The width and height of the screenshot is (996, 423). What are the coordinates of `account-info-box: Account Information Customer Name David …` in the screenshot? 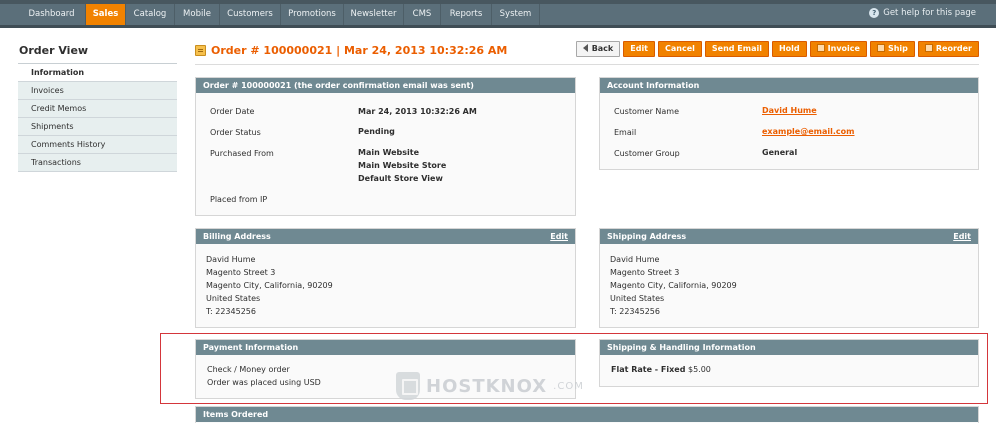 It's located at (789, 123).